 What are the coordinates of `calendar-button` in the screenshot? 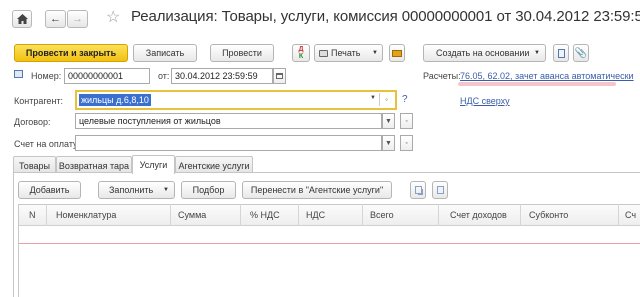 It's located at (279, 76).